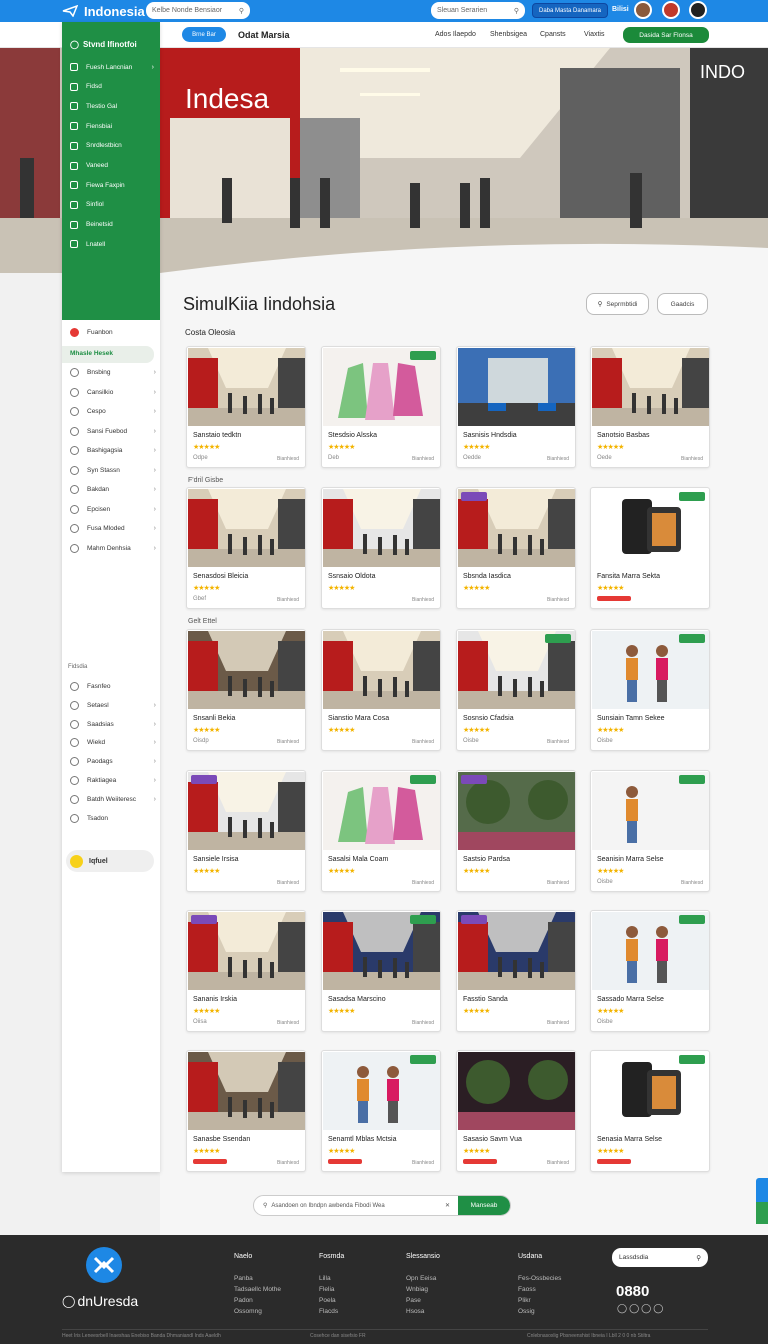 The height and width of the screenshot is (1344, 768). Describe the element at coordinates (641, 1308) in the screenshot. I see `social-icons: ◯◯◯◯` at that location.